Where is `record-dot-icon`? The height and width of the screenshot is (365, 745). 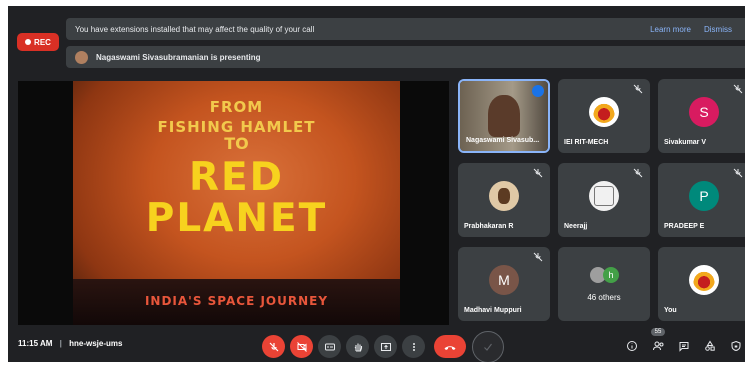
record-dot-icon is located at coordinates (28, 42).